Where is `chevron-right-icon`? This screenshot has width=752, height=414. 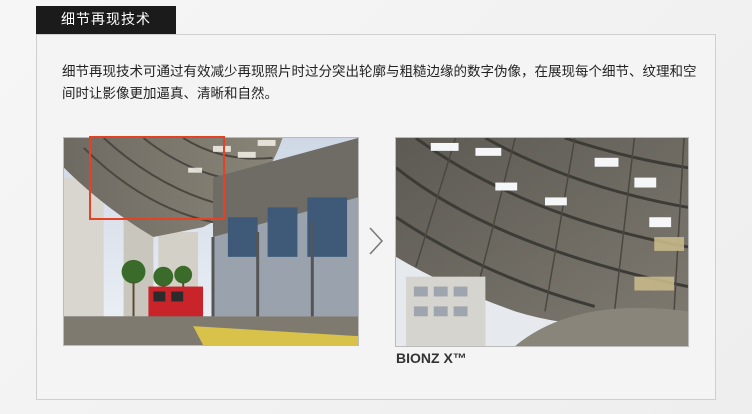 chevron-right-icon is located at coordinates (376, 241).